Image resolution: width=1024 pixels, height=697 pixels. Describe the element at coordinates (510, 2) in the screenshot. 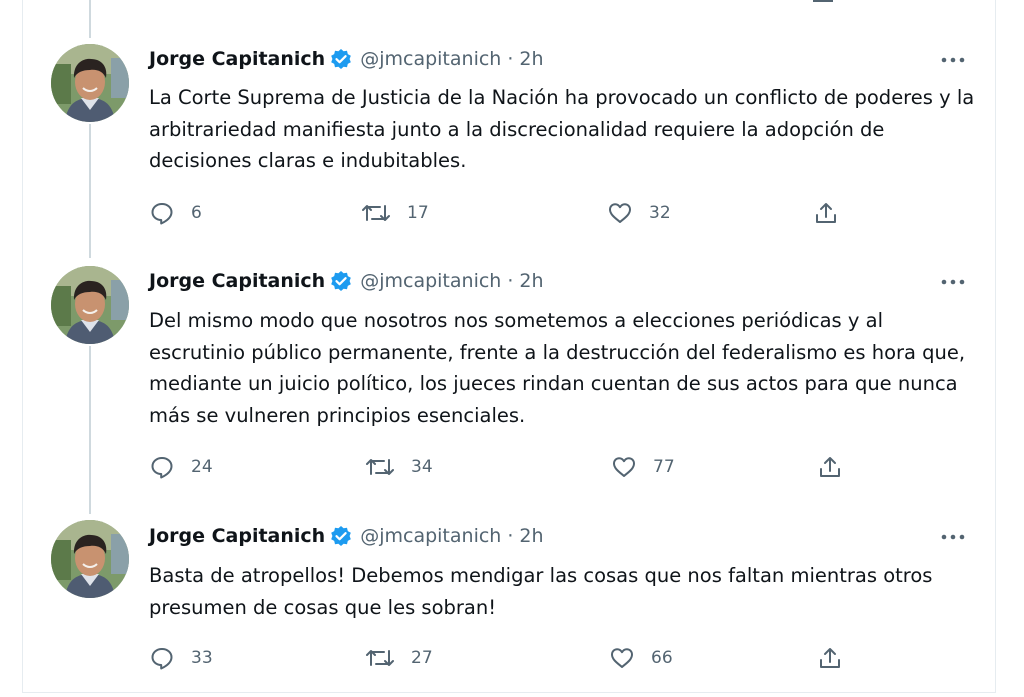

I see `previous-tweet-actions` at that location.